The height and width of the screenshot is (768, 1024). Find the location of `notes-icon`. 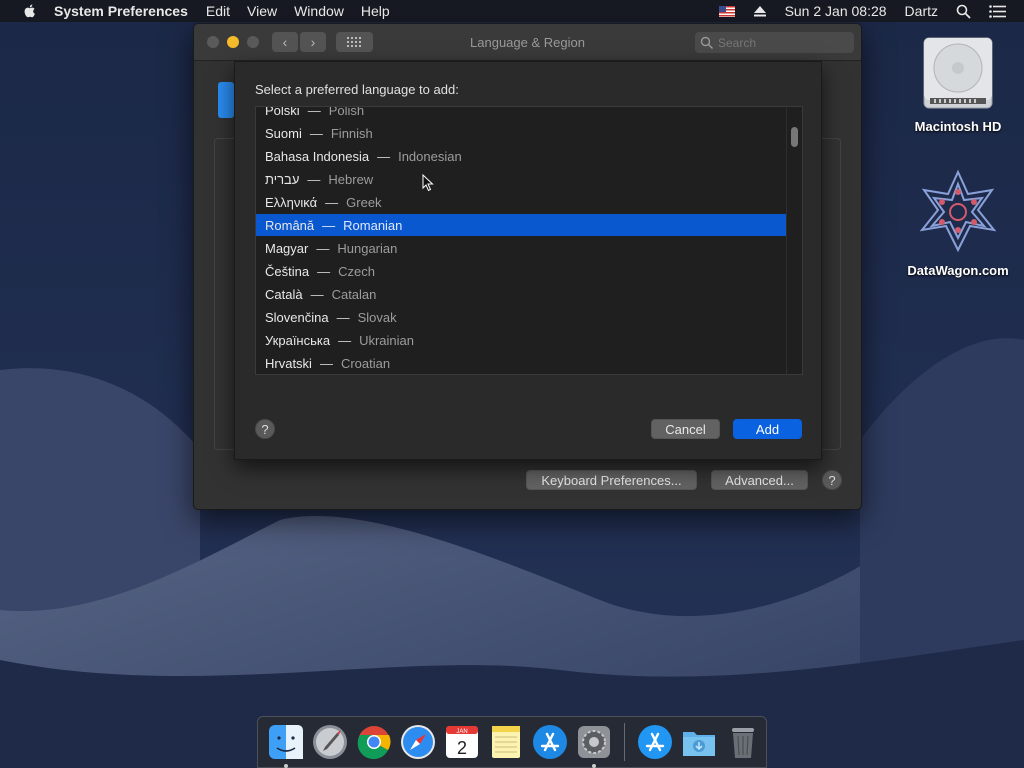

notes-icon is located at coordinates (506, 742).